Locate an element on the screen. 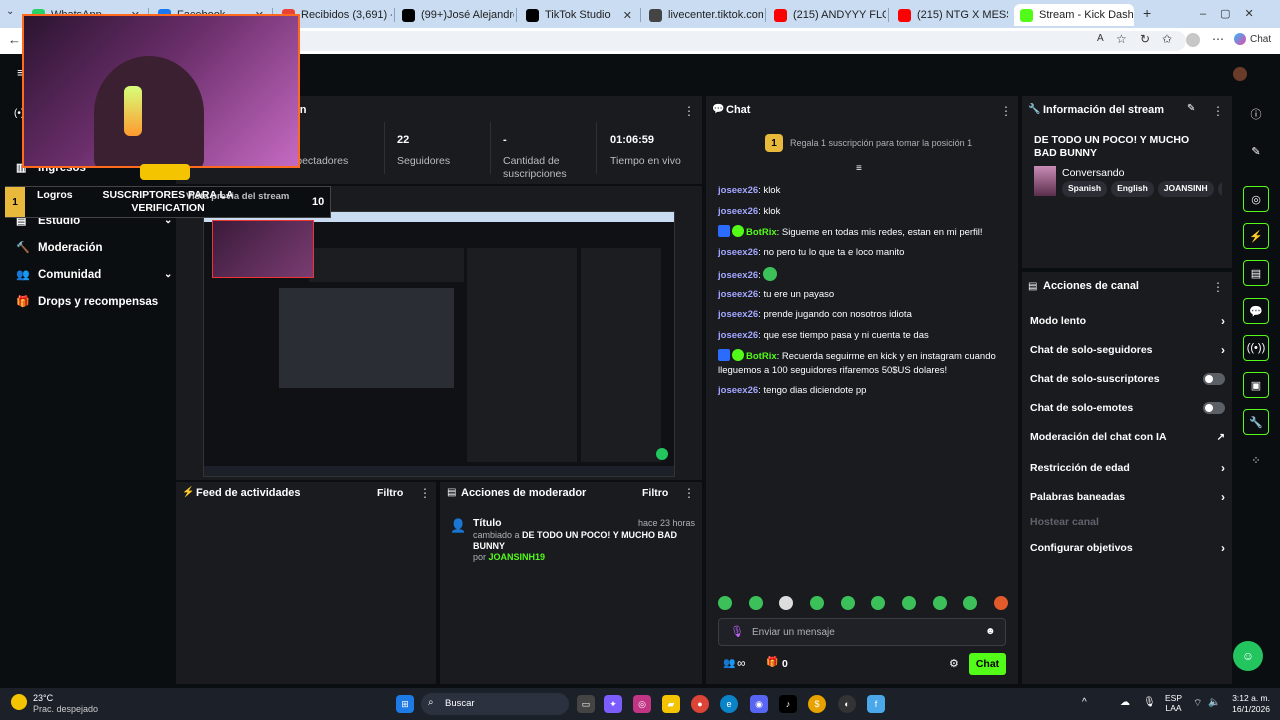  edit-icon: ✎ is located at coordinates (1256, 151).